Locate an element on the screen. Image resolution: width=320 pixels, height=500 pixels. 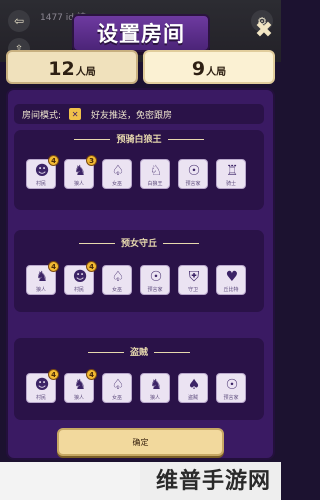
role-name: 丘比特 is located at coordinates (231, 290).